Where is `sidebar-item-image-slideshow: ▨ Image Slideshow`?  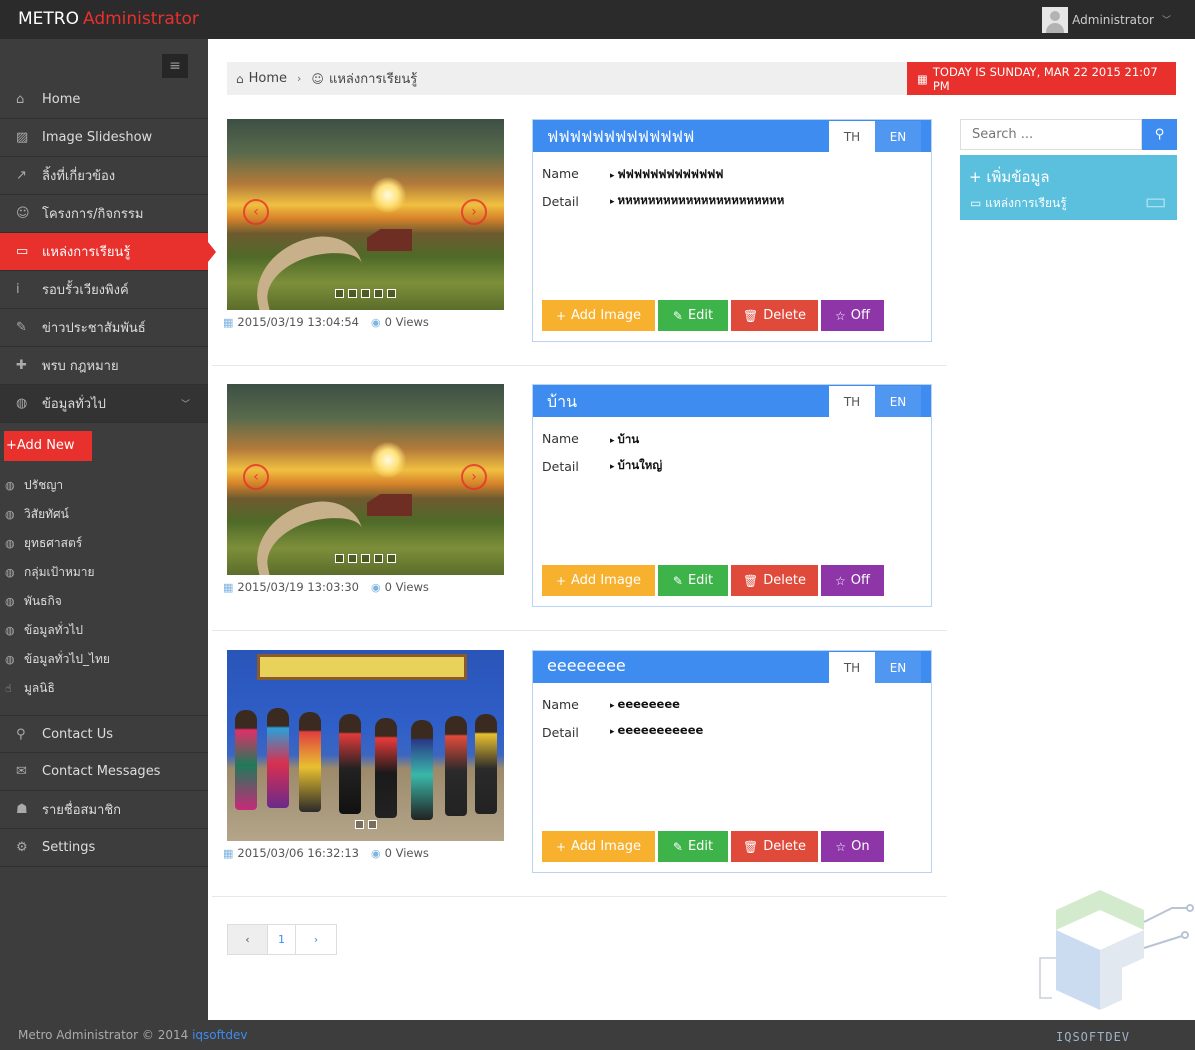
sidebar-item-image-slideshow: ▨ Image Slideshow is located at coordinates (104, 138).